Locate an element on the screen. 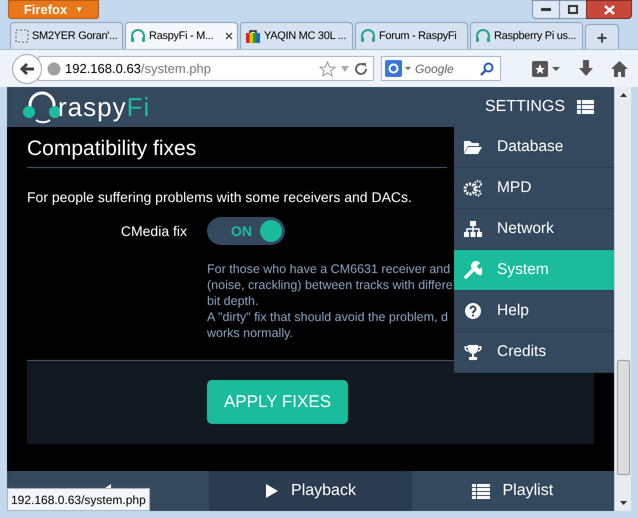  back-arrow-icon is located at coordinates (27, 69).